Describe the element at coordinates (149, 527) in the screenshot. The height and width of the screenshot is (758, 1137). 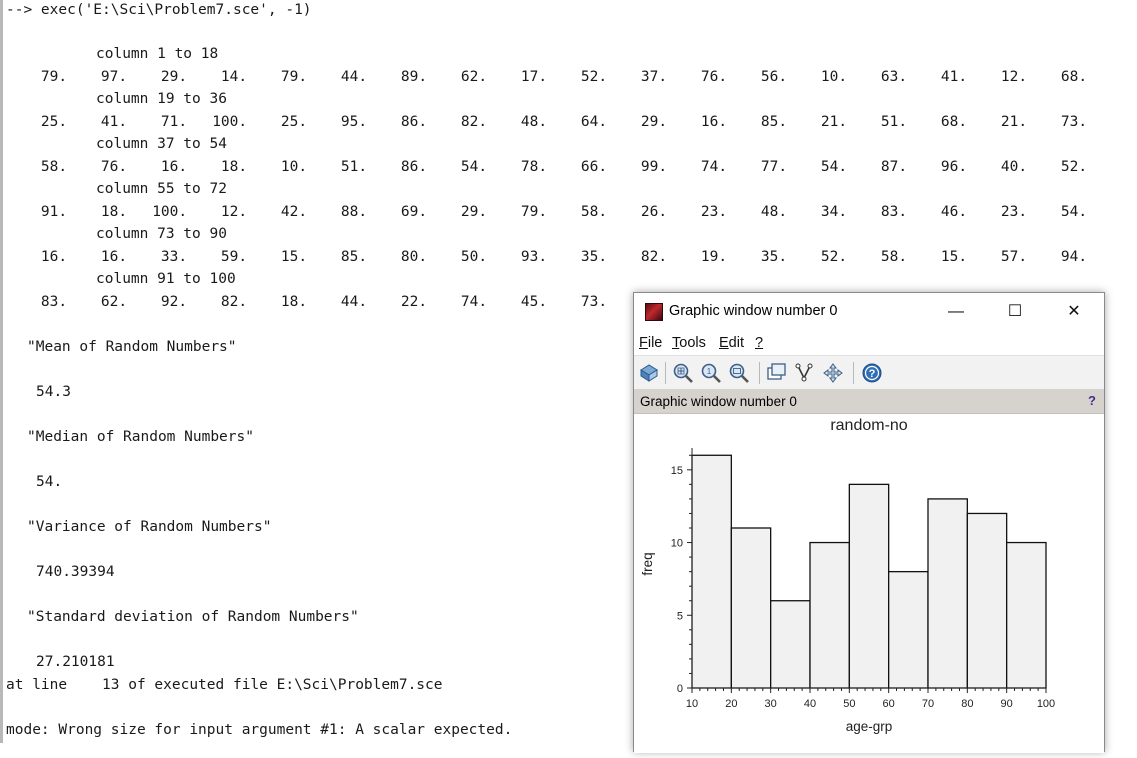
I see `variance-label: "Variance of Random Numbers"` at that location.